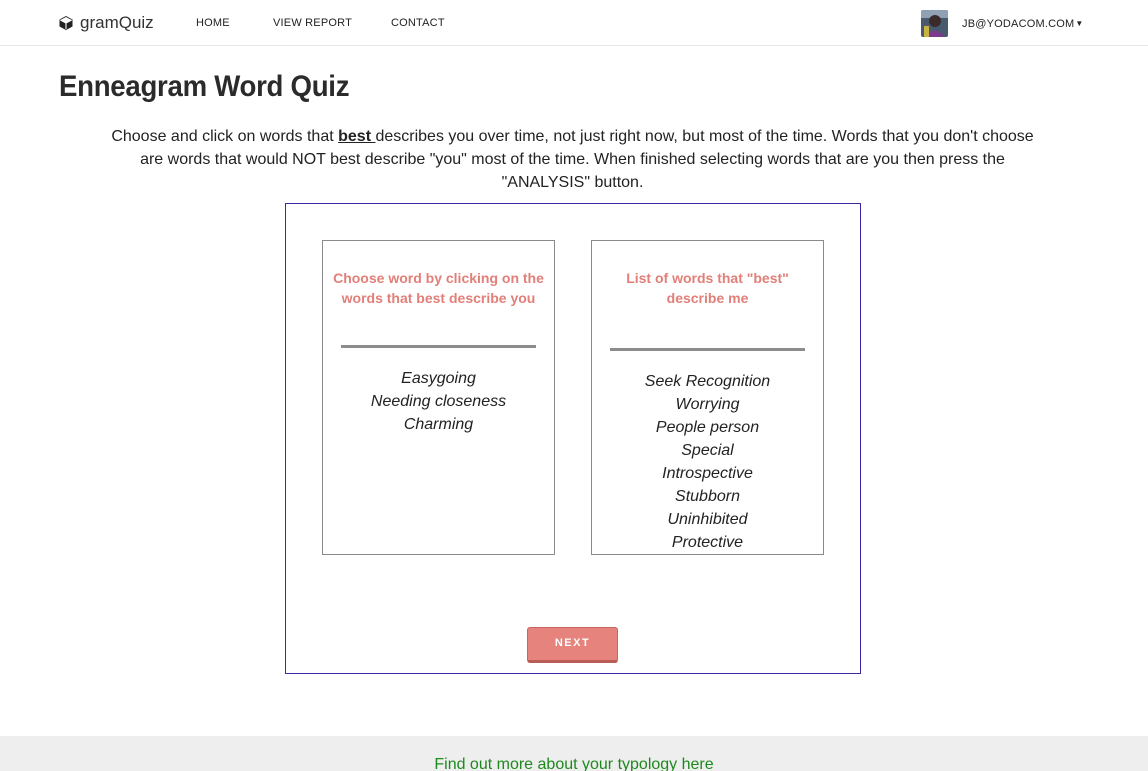 The width and height of the screenshot is (1148, 771). I want to click on word-option: Charming, so click(438, 424).